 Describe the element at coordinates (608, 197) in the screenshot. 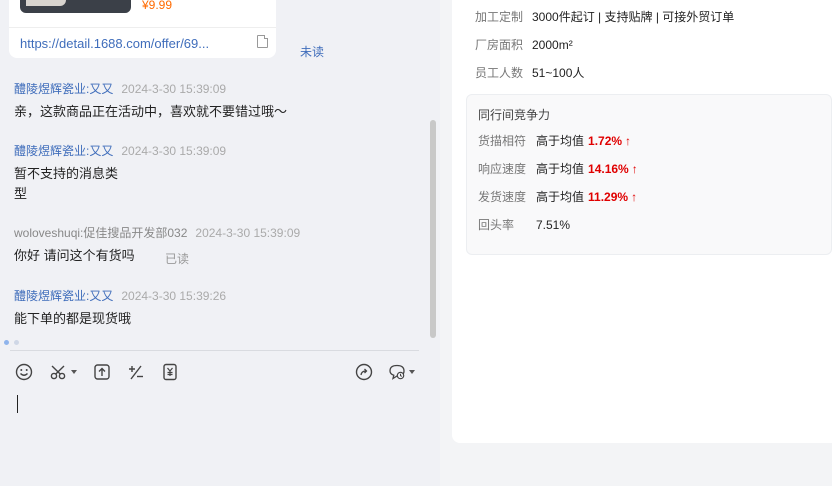

I see `compete-percent: 11.29%` at that location.